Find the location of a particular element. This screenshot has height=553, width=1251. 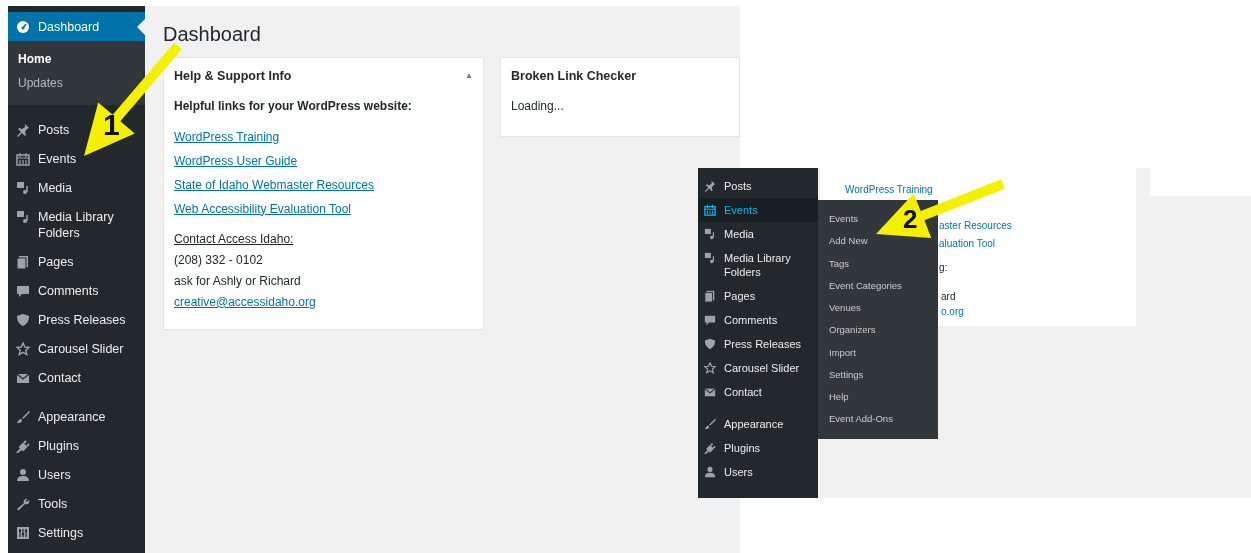

widget-title: Help & Support Info is located at coordinates (233, 76).